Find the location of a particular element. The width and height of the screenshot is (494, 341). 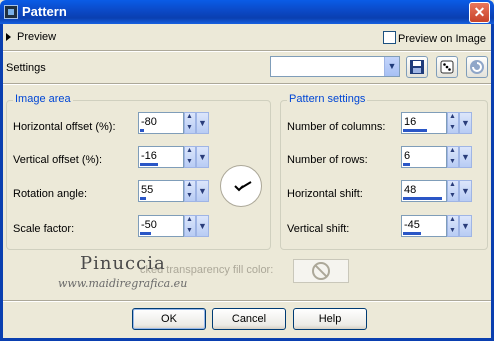

rotation-angle-label: Rotation angle: is located at coordinates (50, 194).